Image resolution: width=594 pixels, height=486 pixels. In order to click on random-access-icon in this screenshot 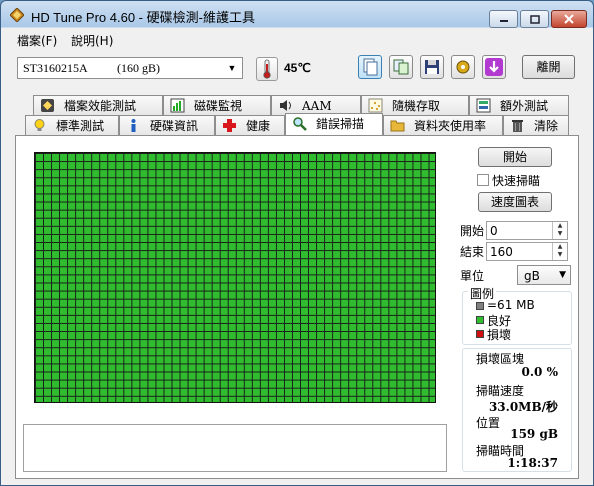, I will do `click(375, 105)`.